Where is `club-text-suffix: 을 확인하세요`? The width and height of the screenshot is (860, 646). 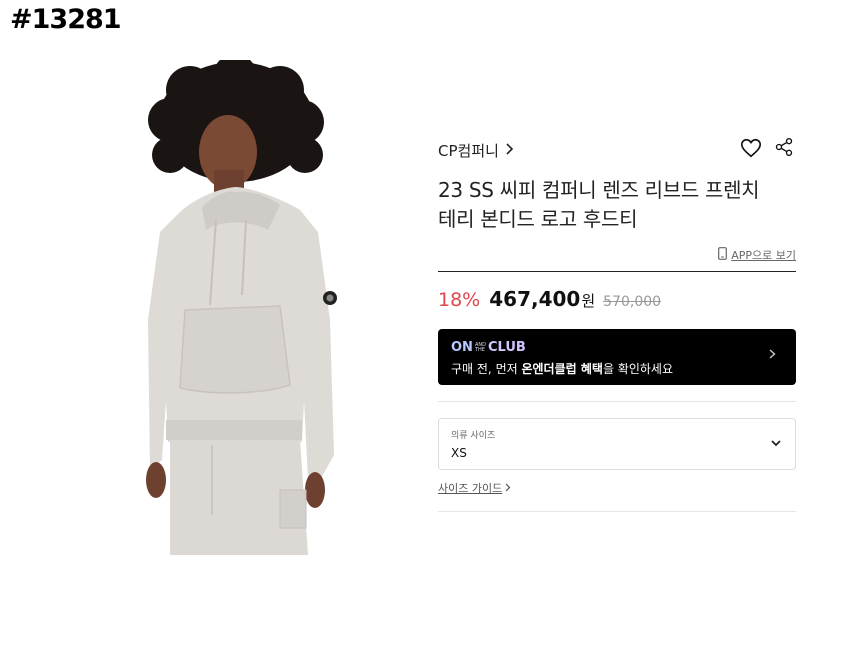 club-text-suffix: 을 확인하세요 is located at coordinates (637, 369).